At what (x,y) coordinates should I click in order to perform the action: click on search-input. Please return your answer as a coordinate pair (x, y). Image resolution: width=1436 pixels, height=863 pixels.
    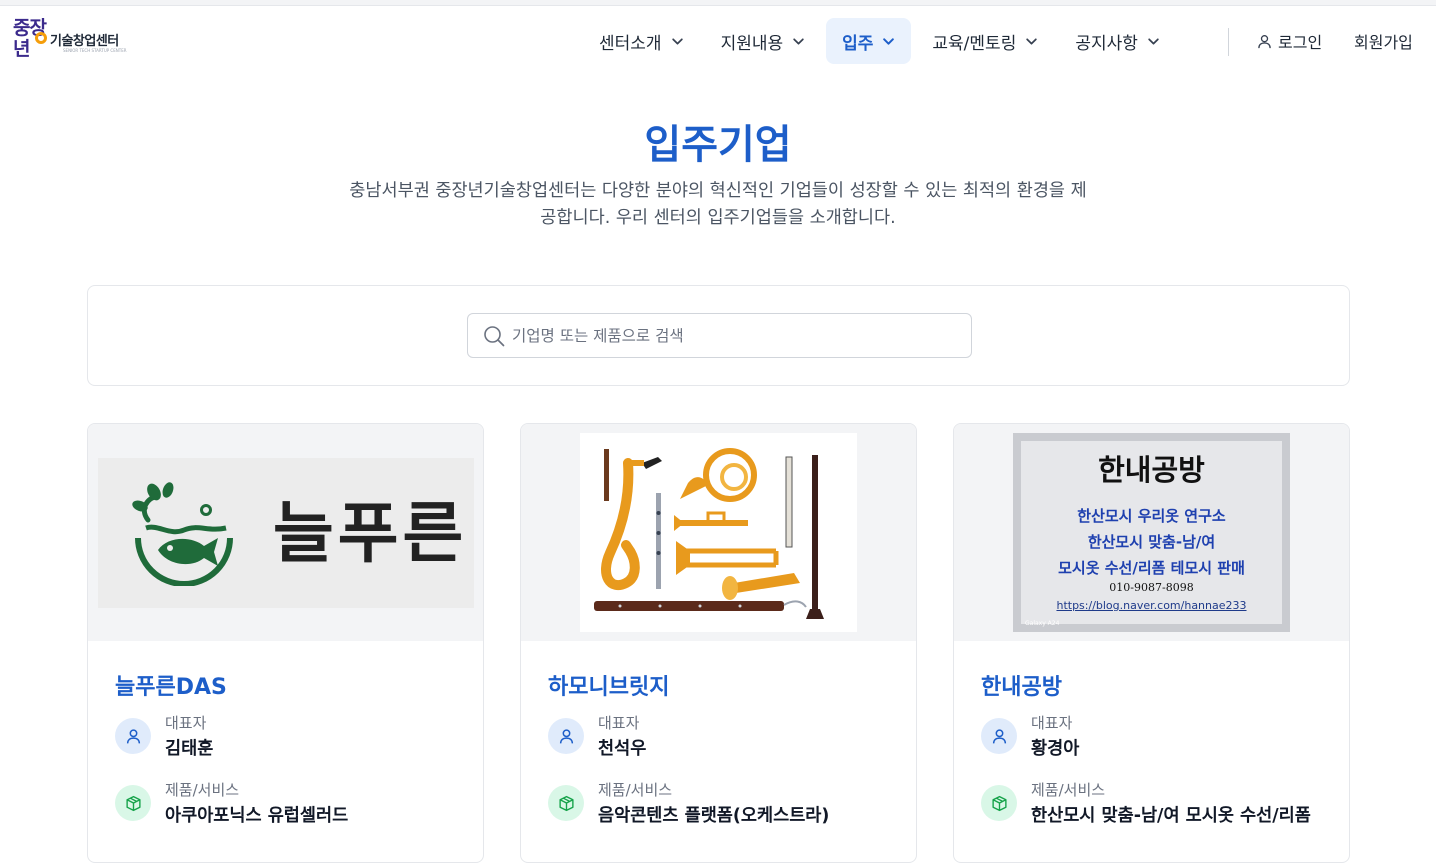
    Looking at the image, I should click on (737, 335).